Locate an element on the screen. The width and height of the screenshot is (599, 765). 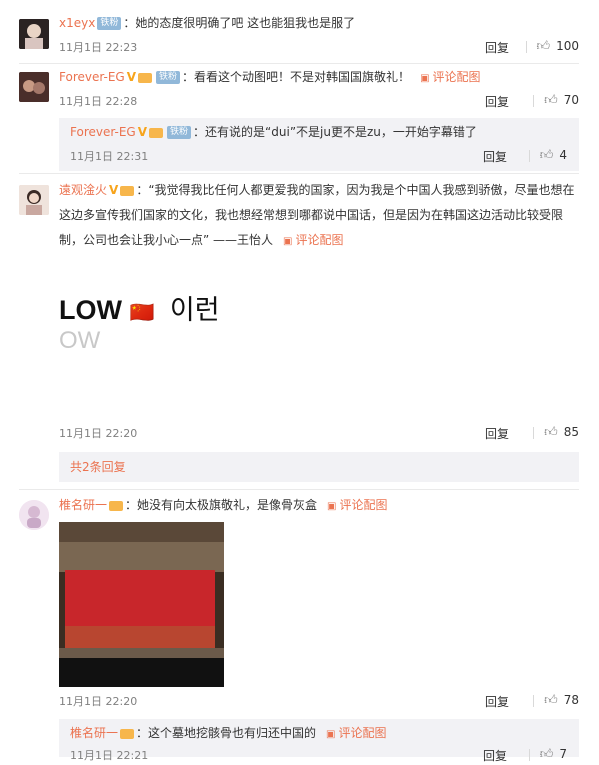
like-count: 7 is located at coordinates (563, 754).